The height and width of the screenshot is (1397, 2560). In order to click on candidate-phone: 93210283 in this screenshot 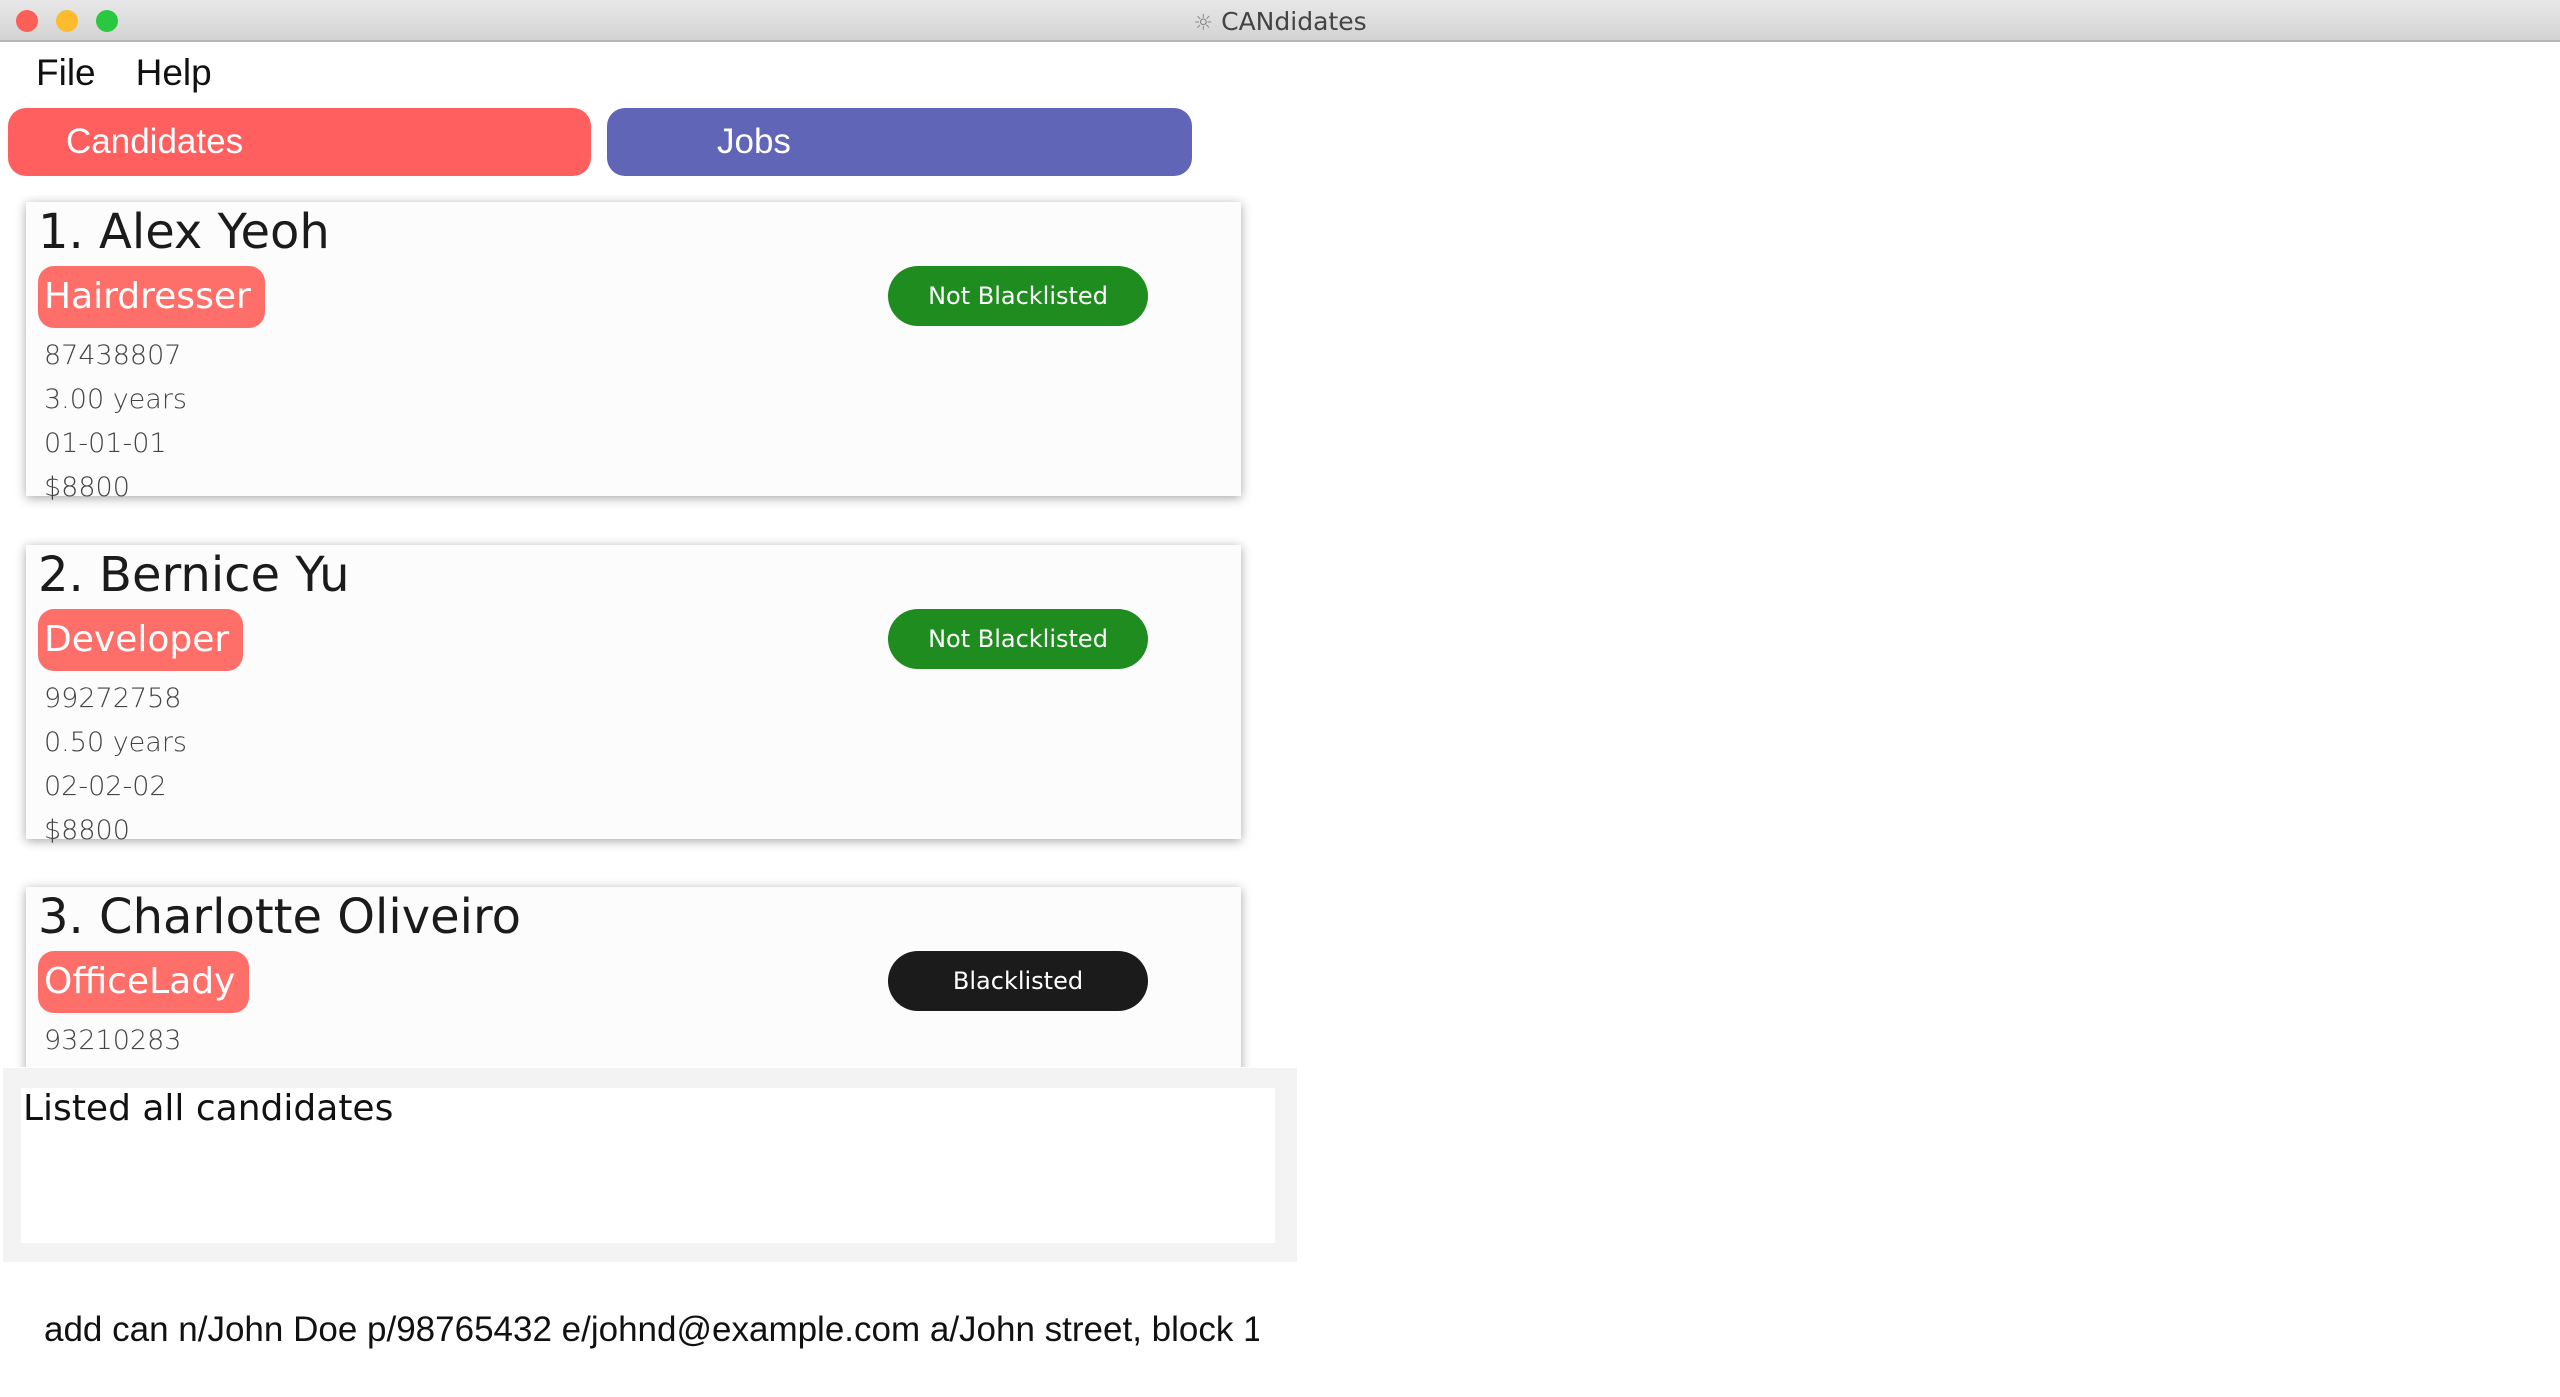, I will do `click(113, 1040)`.